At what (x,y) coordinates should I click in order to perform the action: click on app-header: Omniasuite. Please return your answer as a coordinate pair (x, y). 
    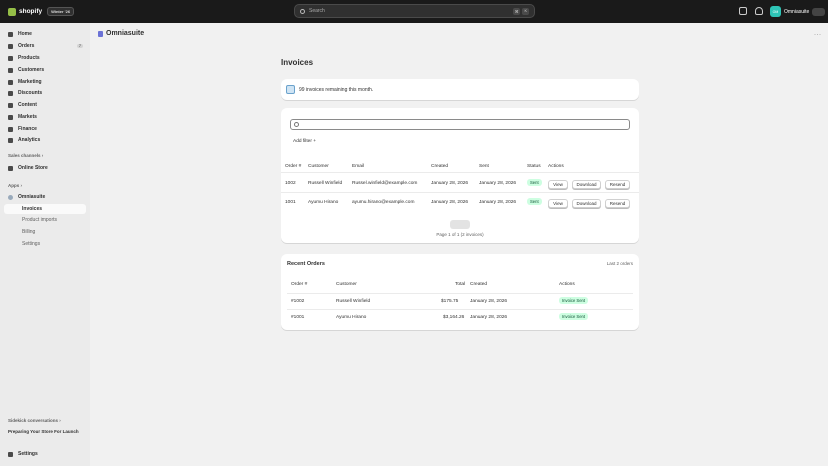
    Looking at the image, I should click on (121, 33).